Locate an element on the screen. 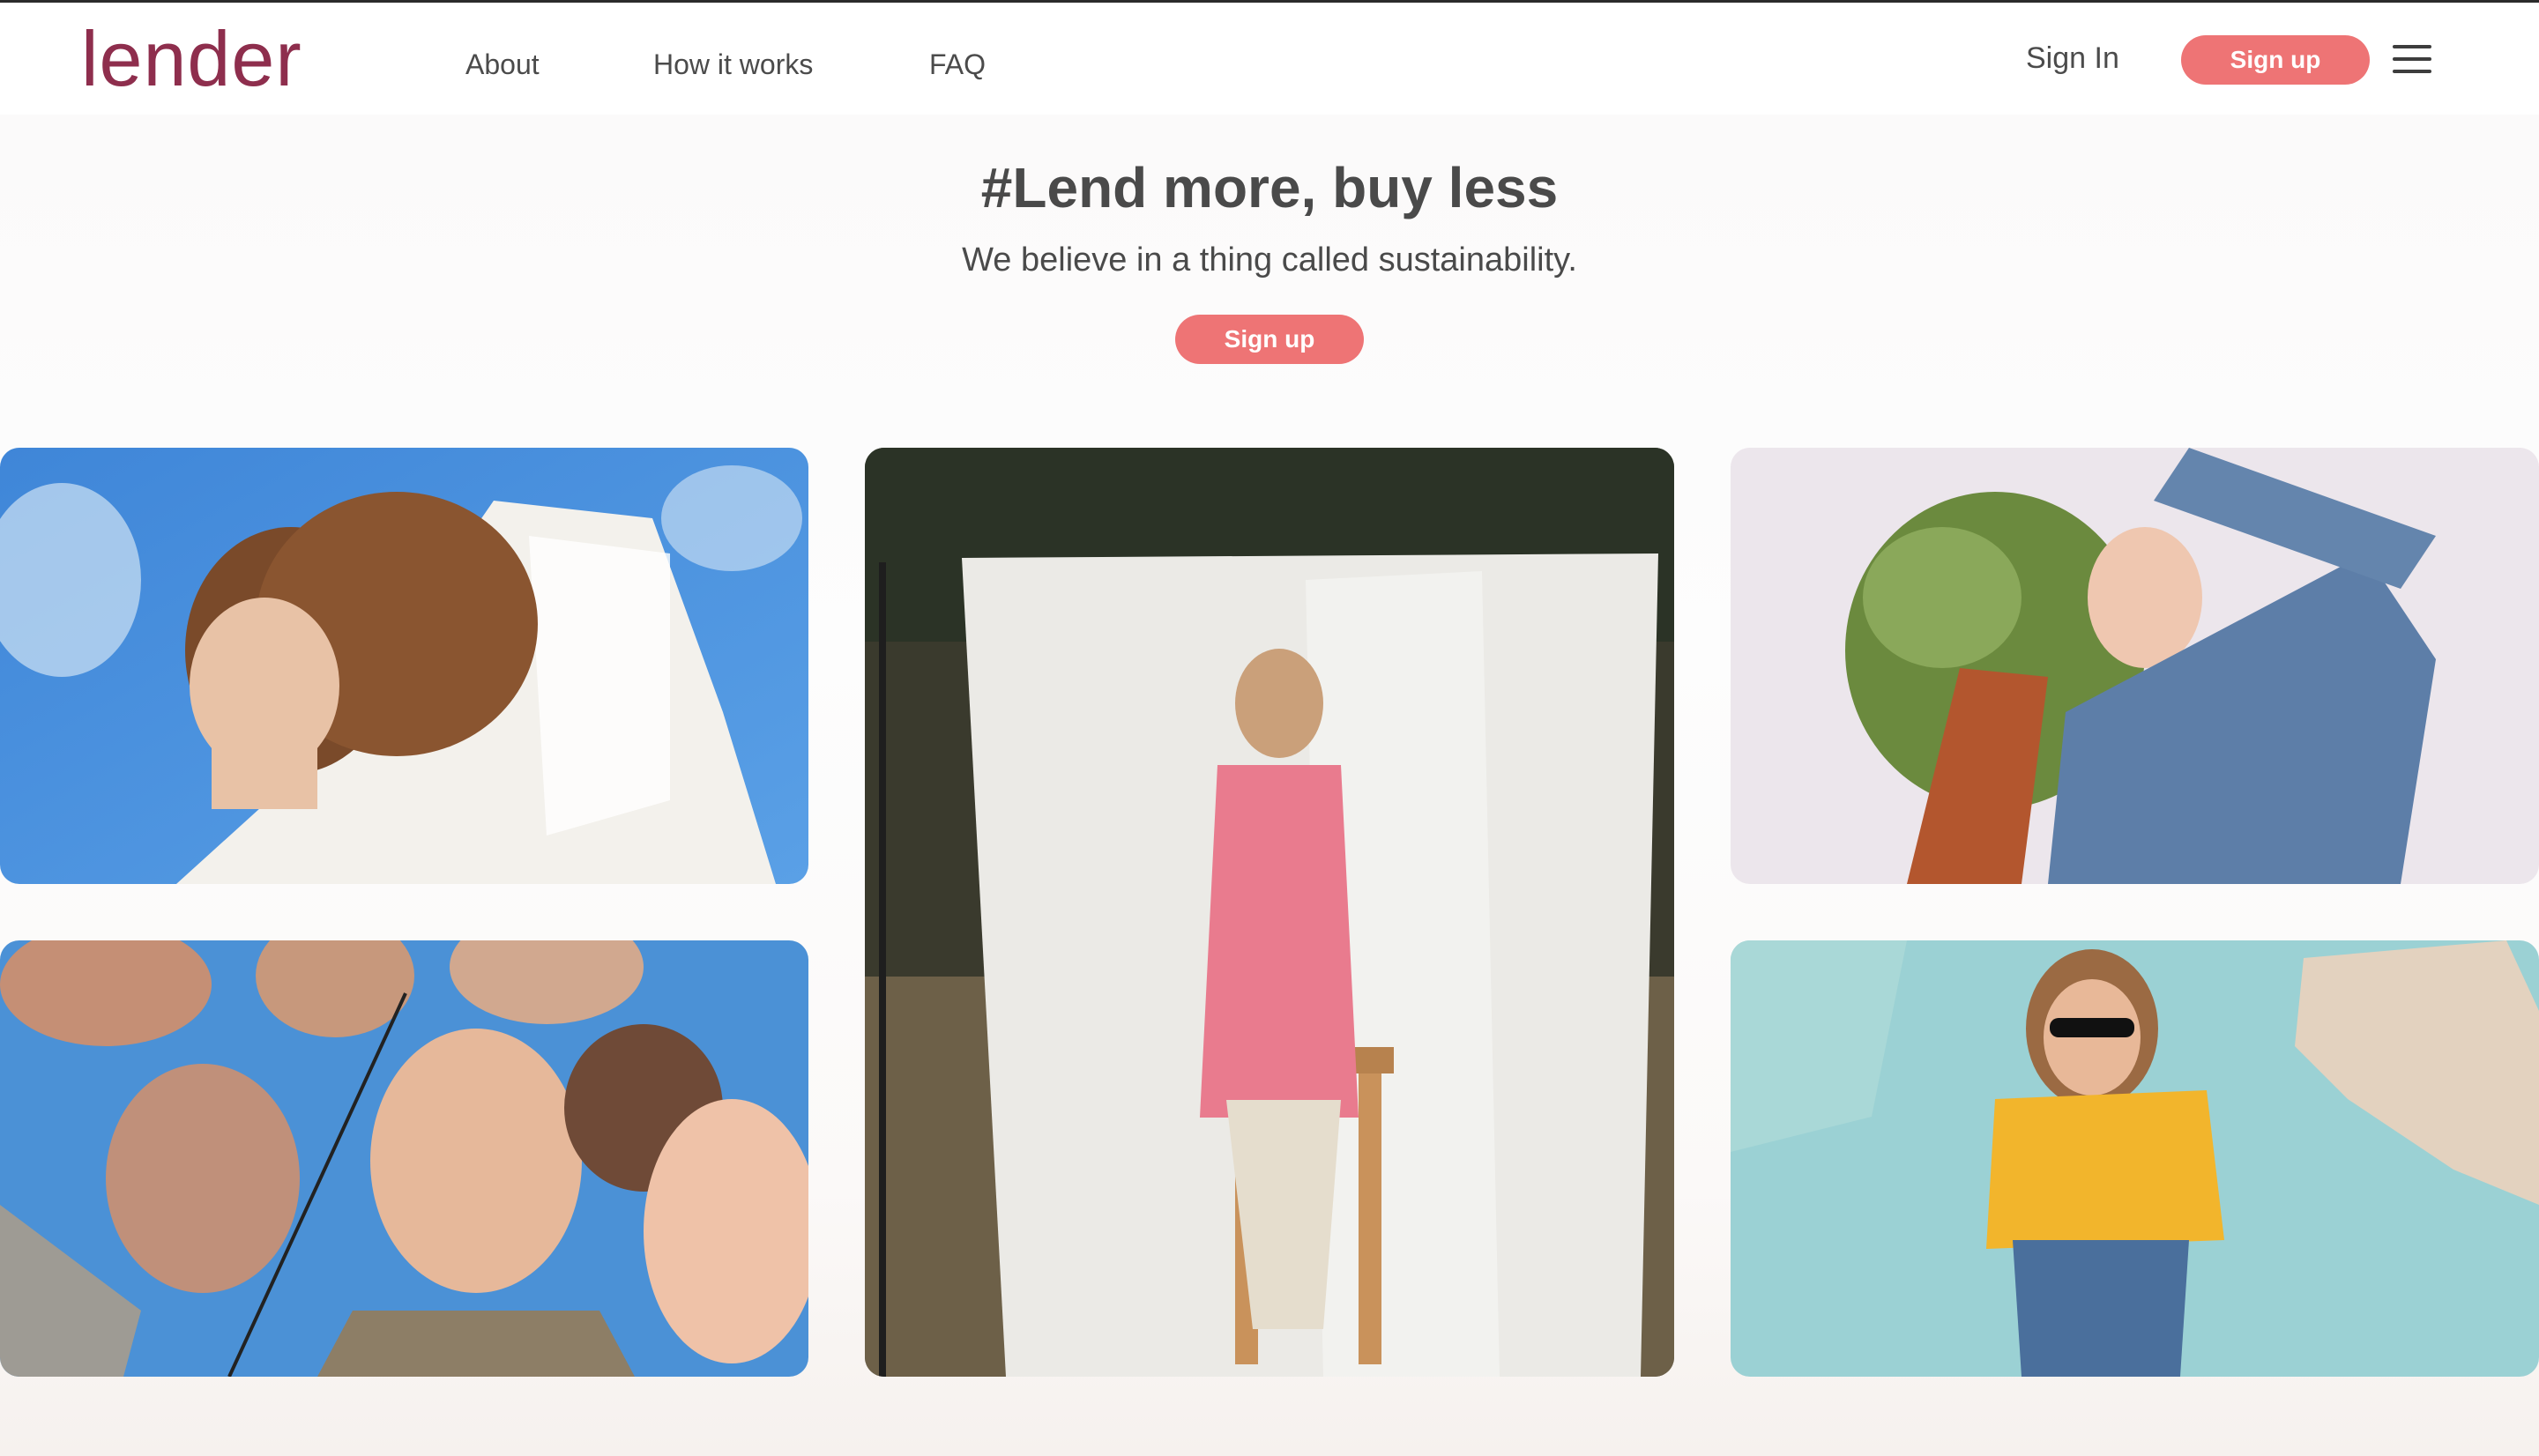 The image size is (2539, 1456). lender-logo: lender is located at coordinates (200, 61).